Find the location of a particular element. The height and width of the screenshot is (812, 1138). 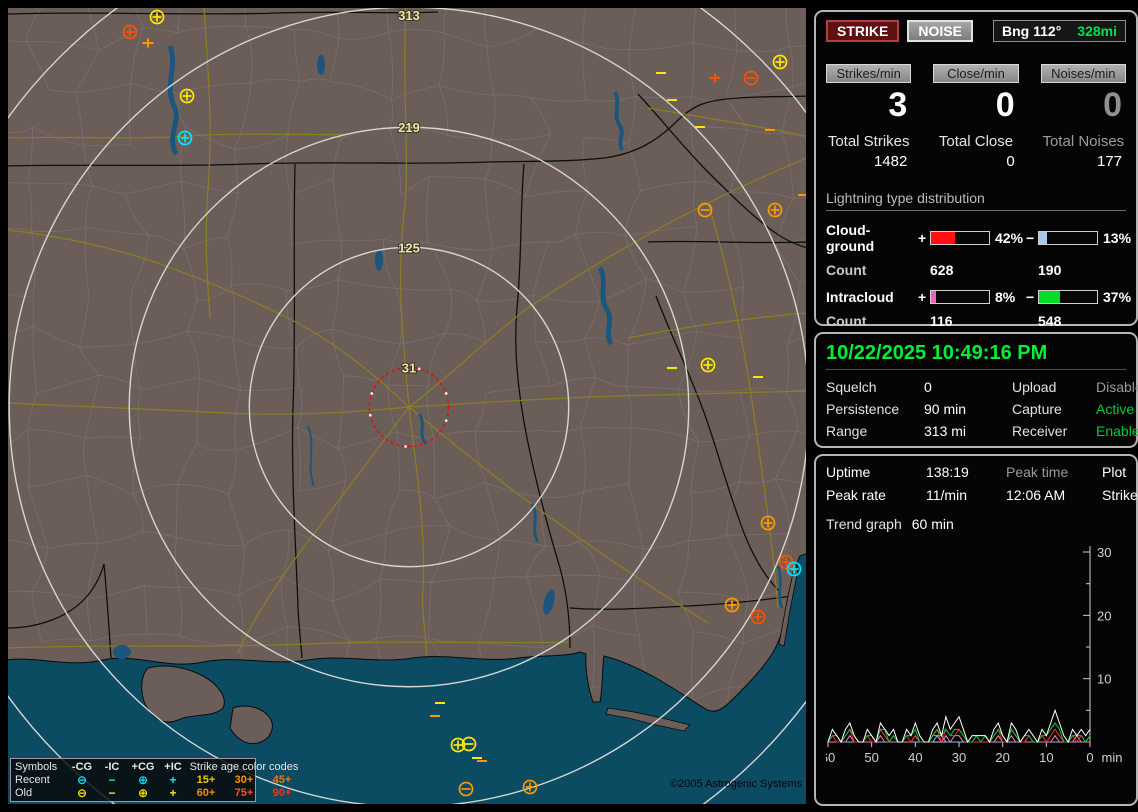

intracloud-row: Intracloud + 8% − 37% is located at coordinates (978, 297).